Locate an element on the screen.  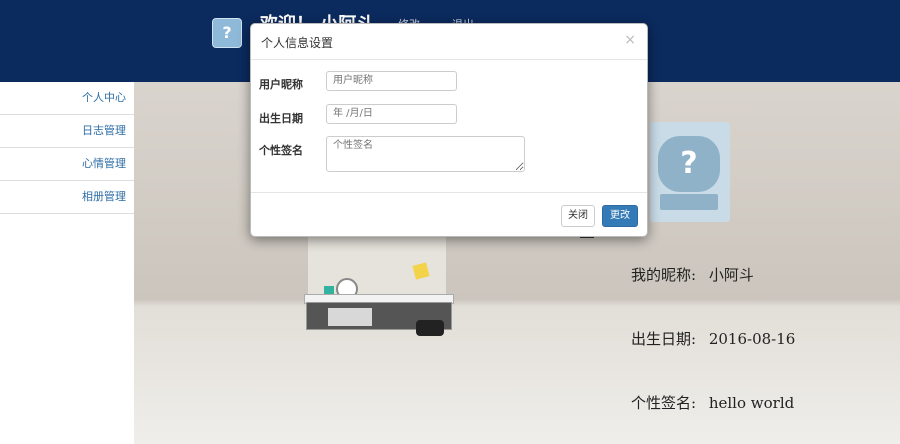
modal-title: 个人信息设置 is located at coordinates (297, 43).